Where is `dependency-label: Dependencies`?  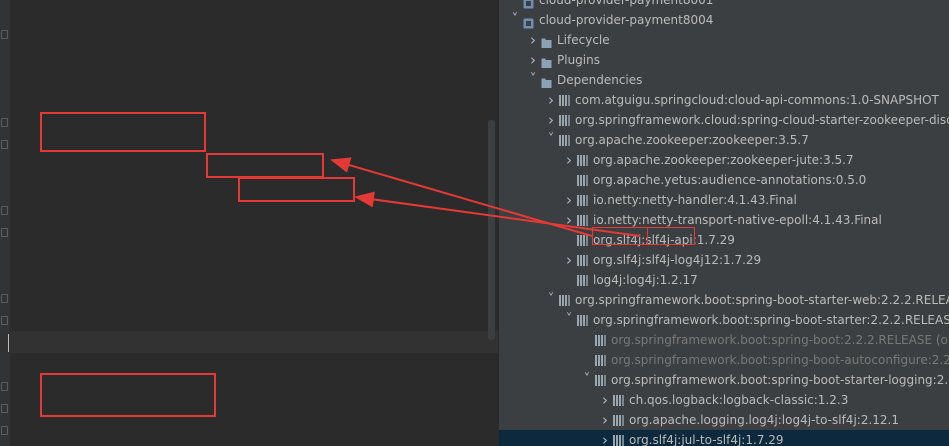
dependency-label: Dependencies is located at coordinates (600, 80).